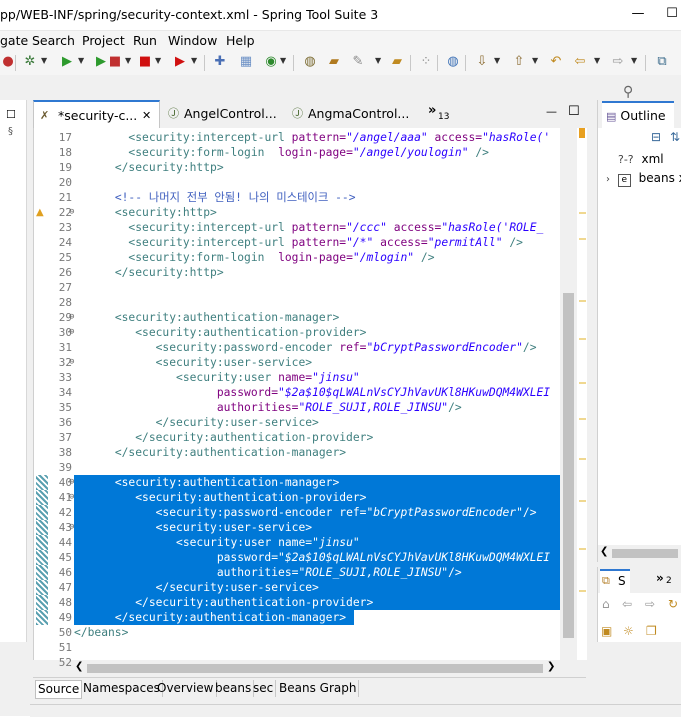  I want to click on tab-outline: ▤ Outline, so click(638, 115).